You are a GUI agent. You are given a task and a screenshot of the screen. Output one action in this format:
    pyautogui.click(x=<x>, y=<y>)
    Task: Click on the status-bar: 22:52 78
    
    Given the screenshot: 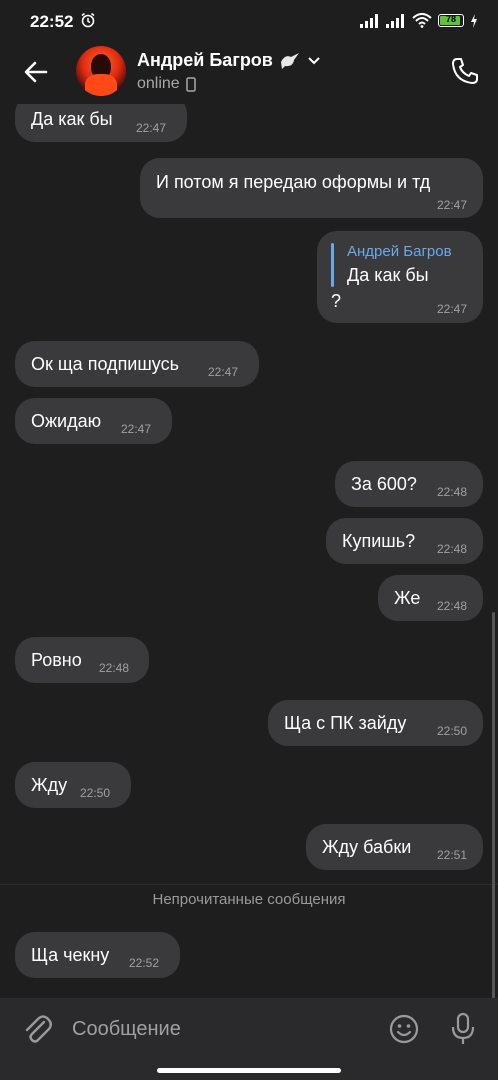 What is the action you would take?
    pyautogui.click(x=249, y=21)
    